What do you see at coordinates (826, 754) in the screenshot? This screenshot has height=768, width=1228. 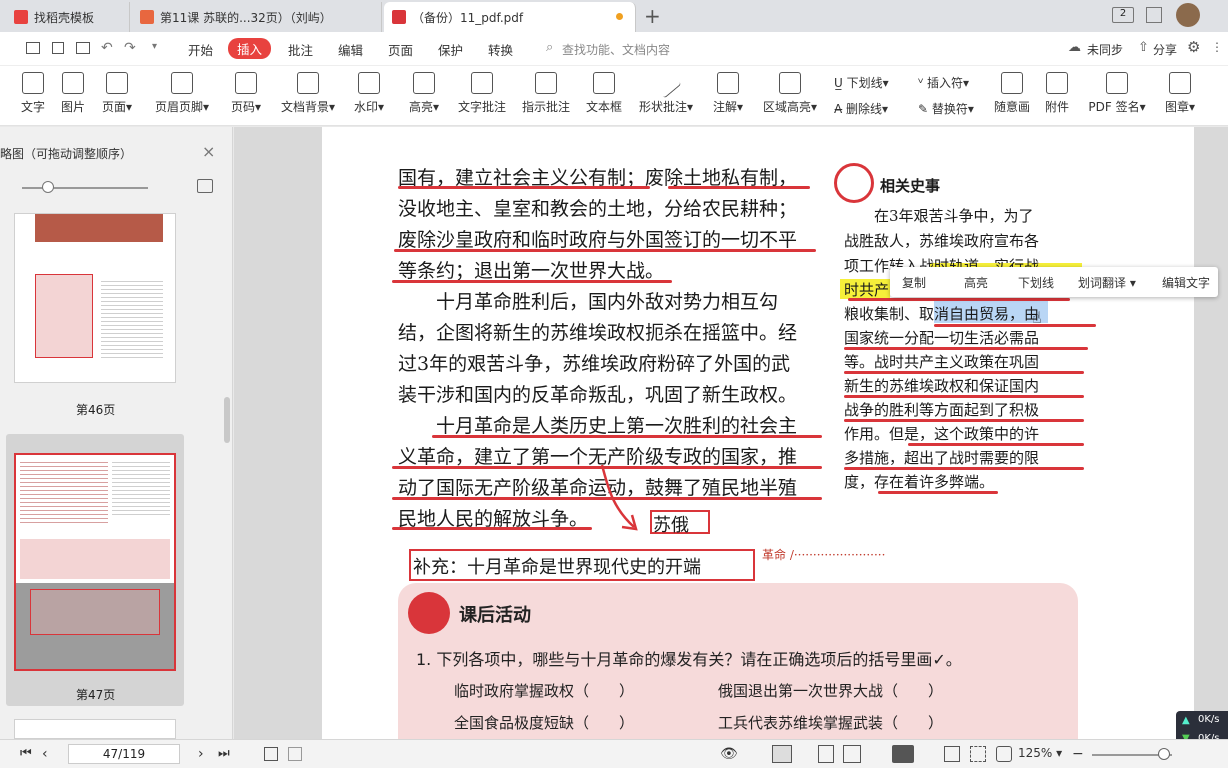 I see `continuous-page-icon` at bounding box center [826, 754].